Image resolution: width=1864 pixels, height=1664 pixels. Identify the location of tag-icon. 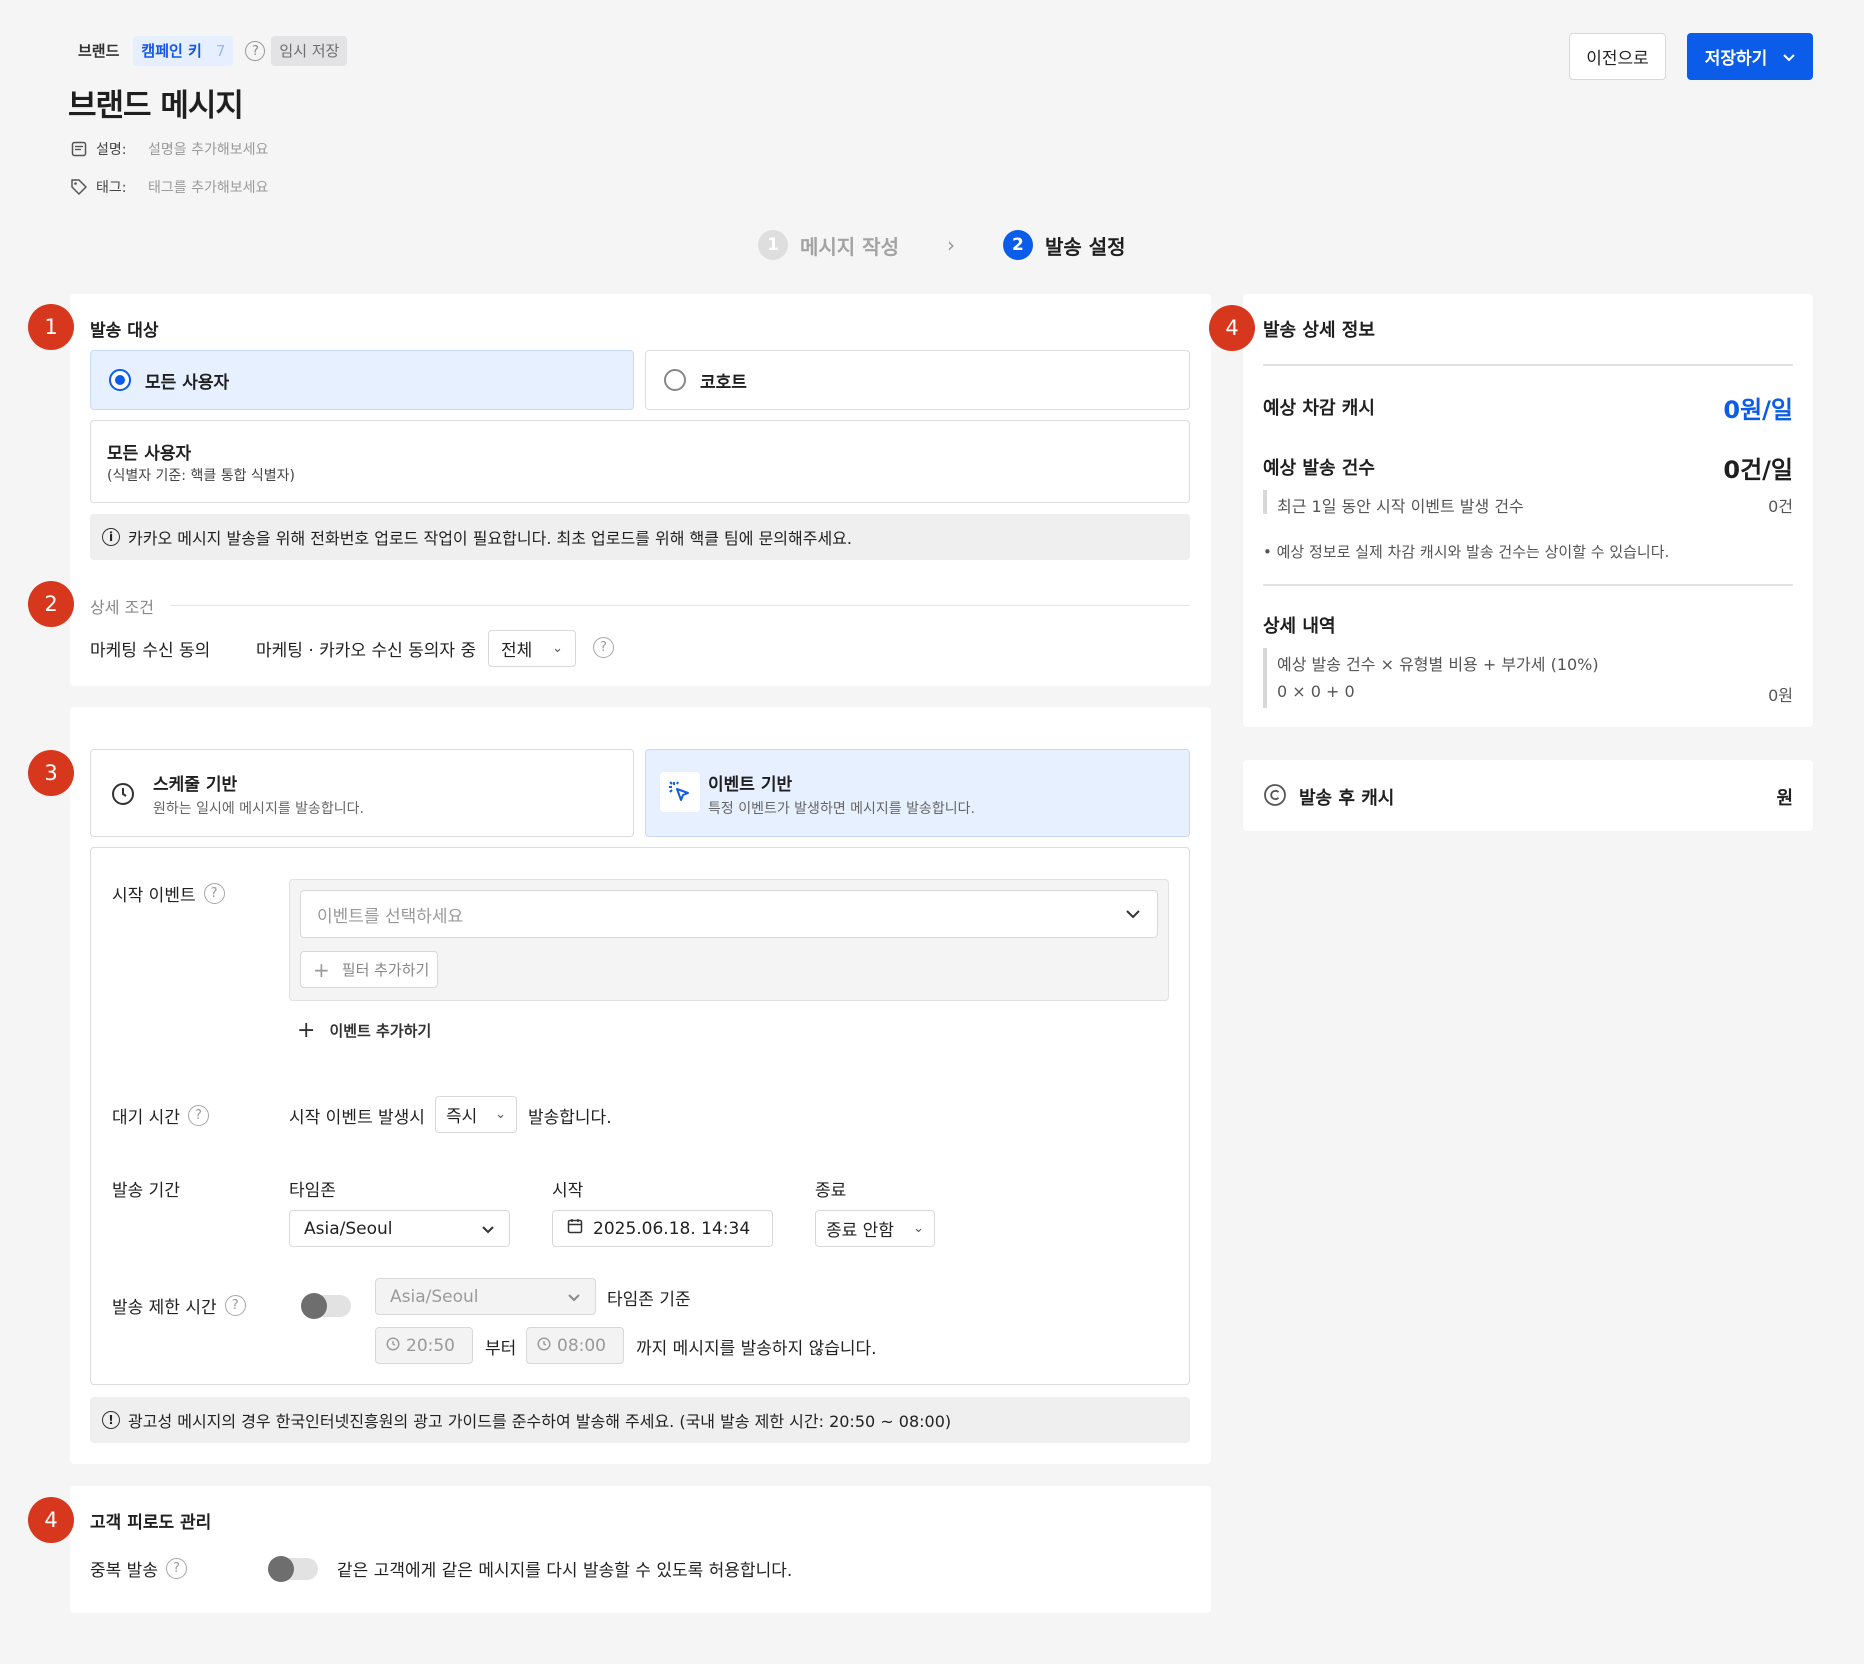
(79, 187).